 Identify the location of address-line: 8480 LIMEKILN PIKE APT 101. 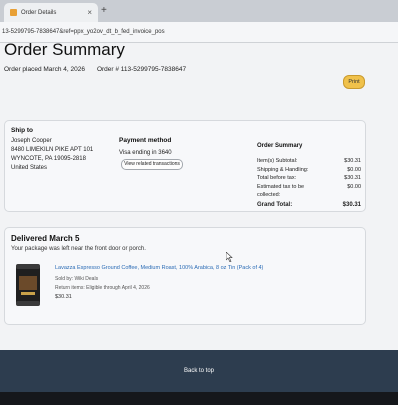
(52, 150).